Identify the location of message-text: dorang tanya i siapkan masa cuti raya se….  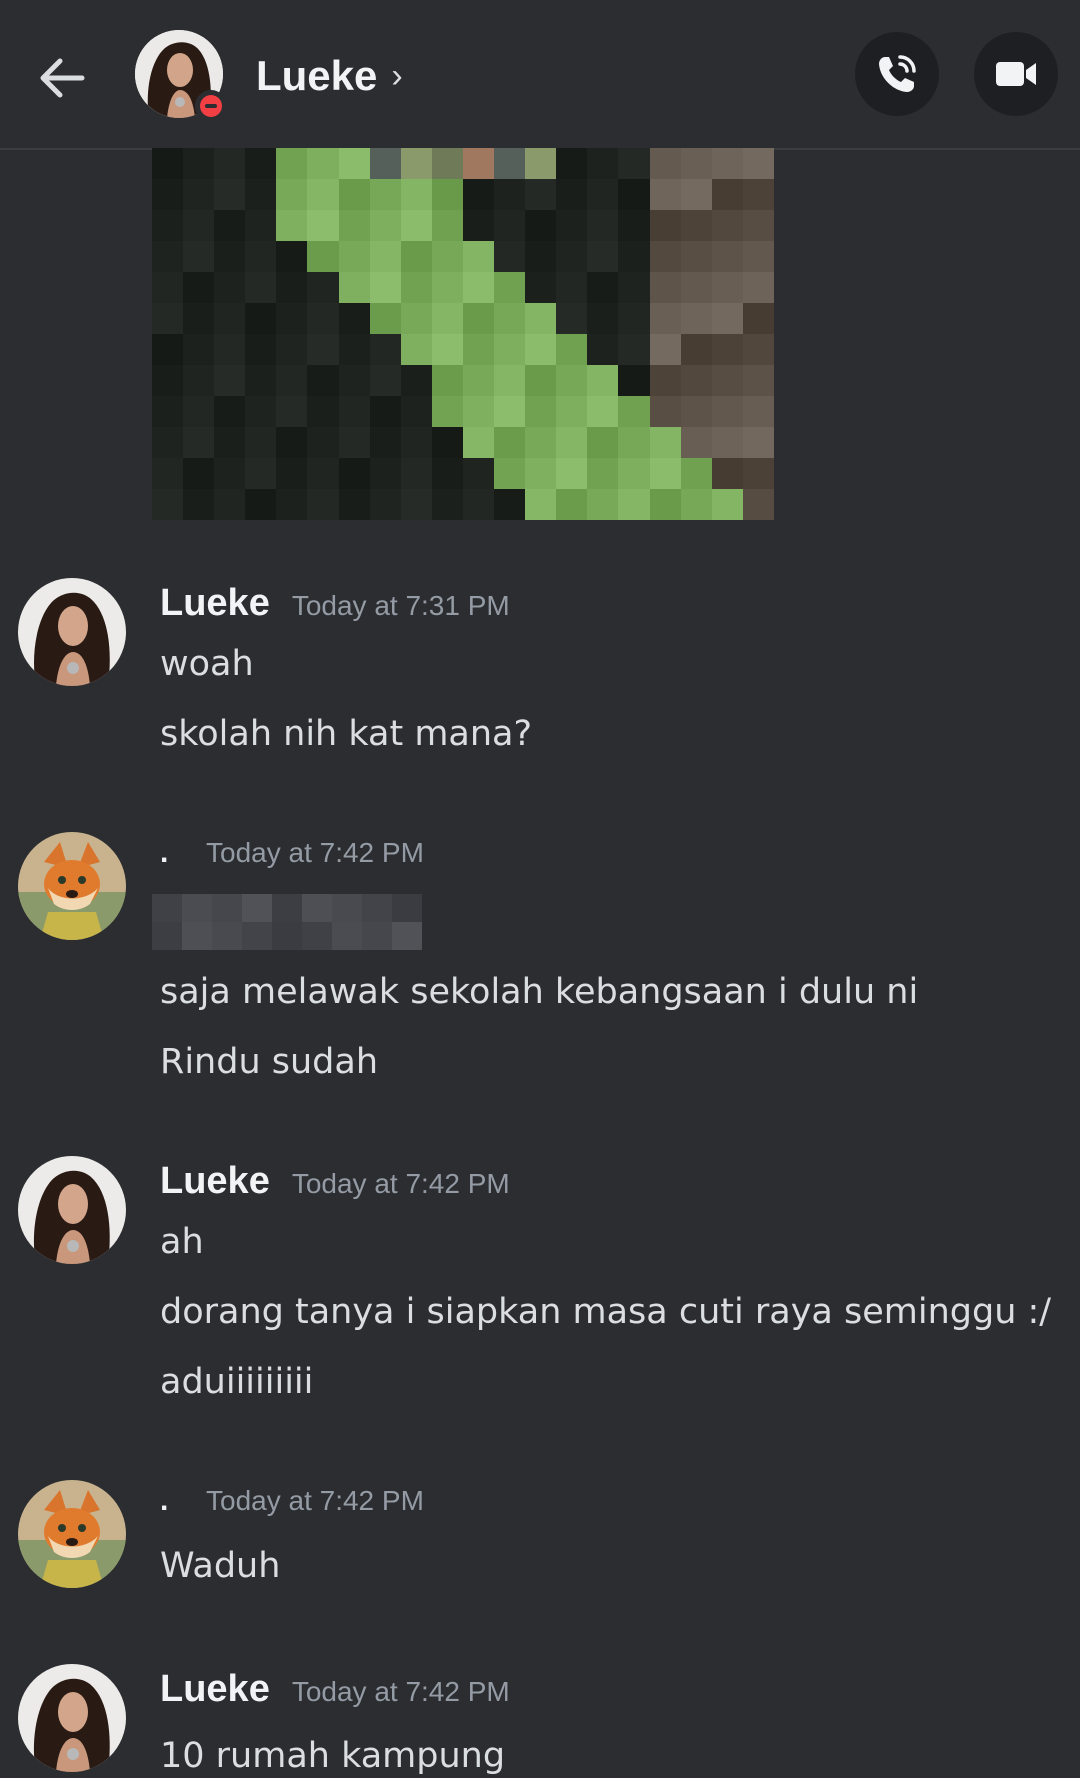
(606, 1312).